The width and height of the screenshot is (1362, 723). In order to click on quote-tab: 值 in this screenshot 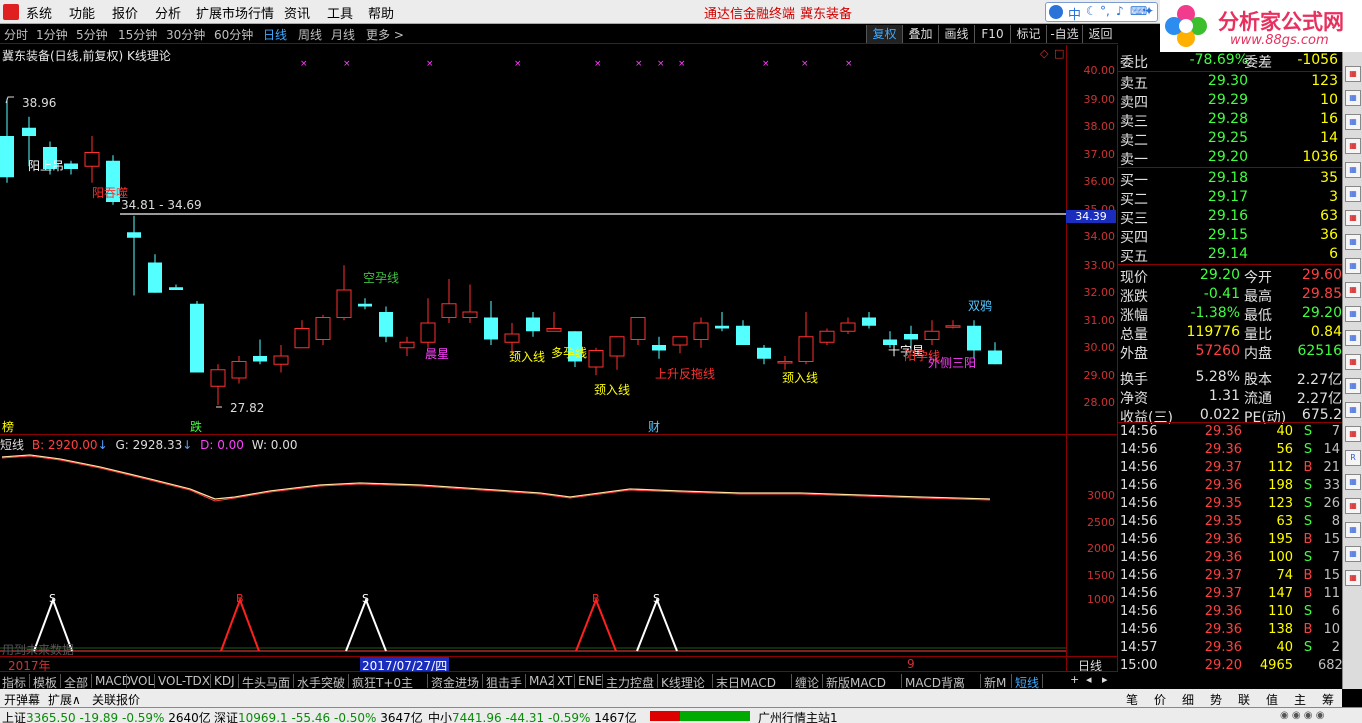, I will do `click(1272, 699)`.